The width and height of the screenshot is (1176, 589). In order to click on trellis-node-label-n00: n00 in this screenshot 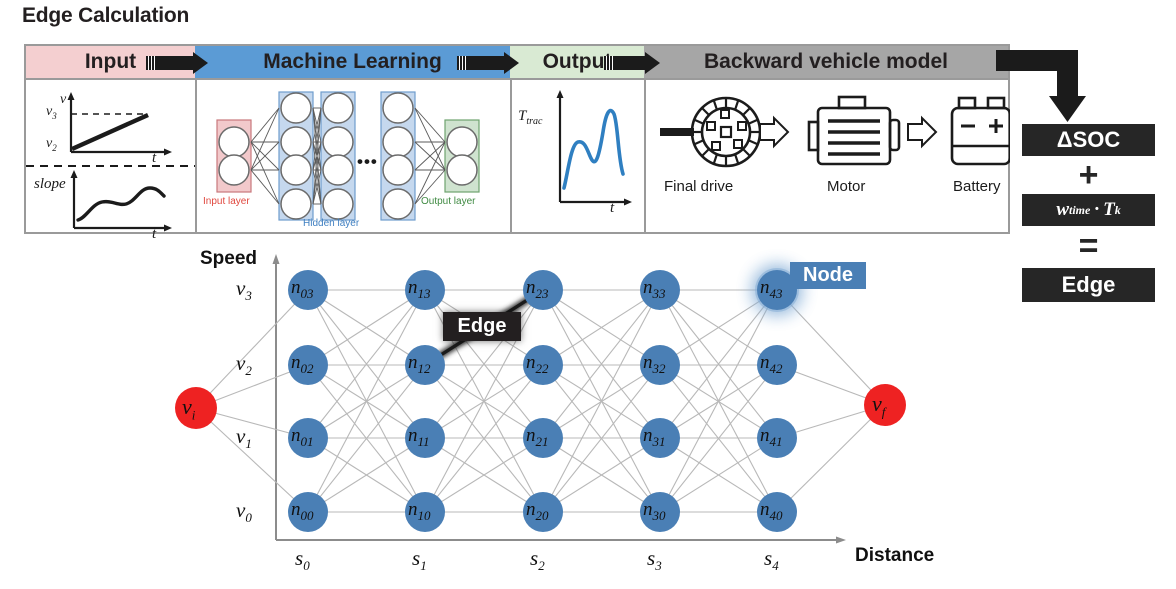, I will do `click(302, 511)`.